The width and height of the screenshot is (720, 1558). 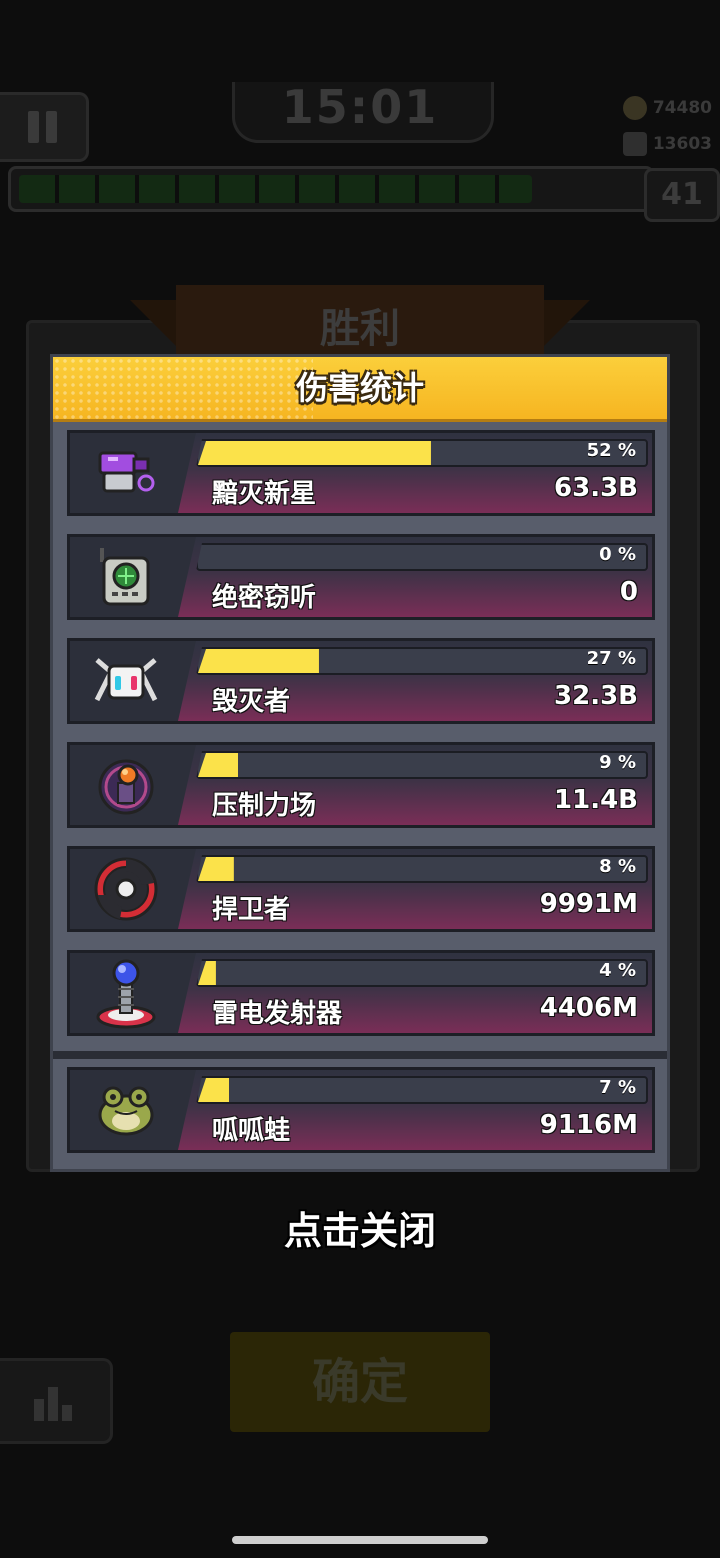 I want to click on damage-percent: 52 %, so click(x=611, y=450).